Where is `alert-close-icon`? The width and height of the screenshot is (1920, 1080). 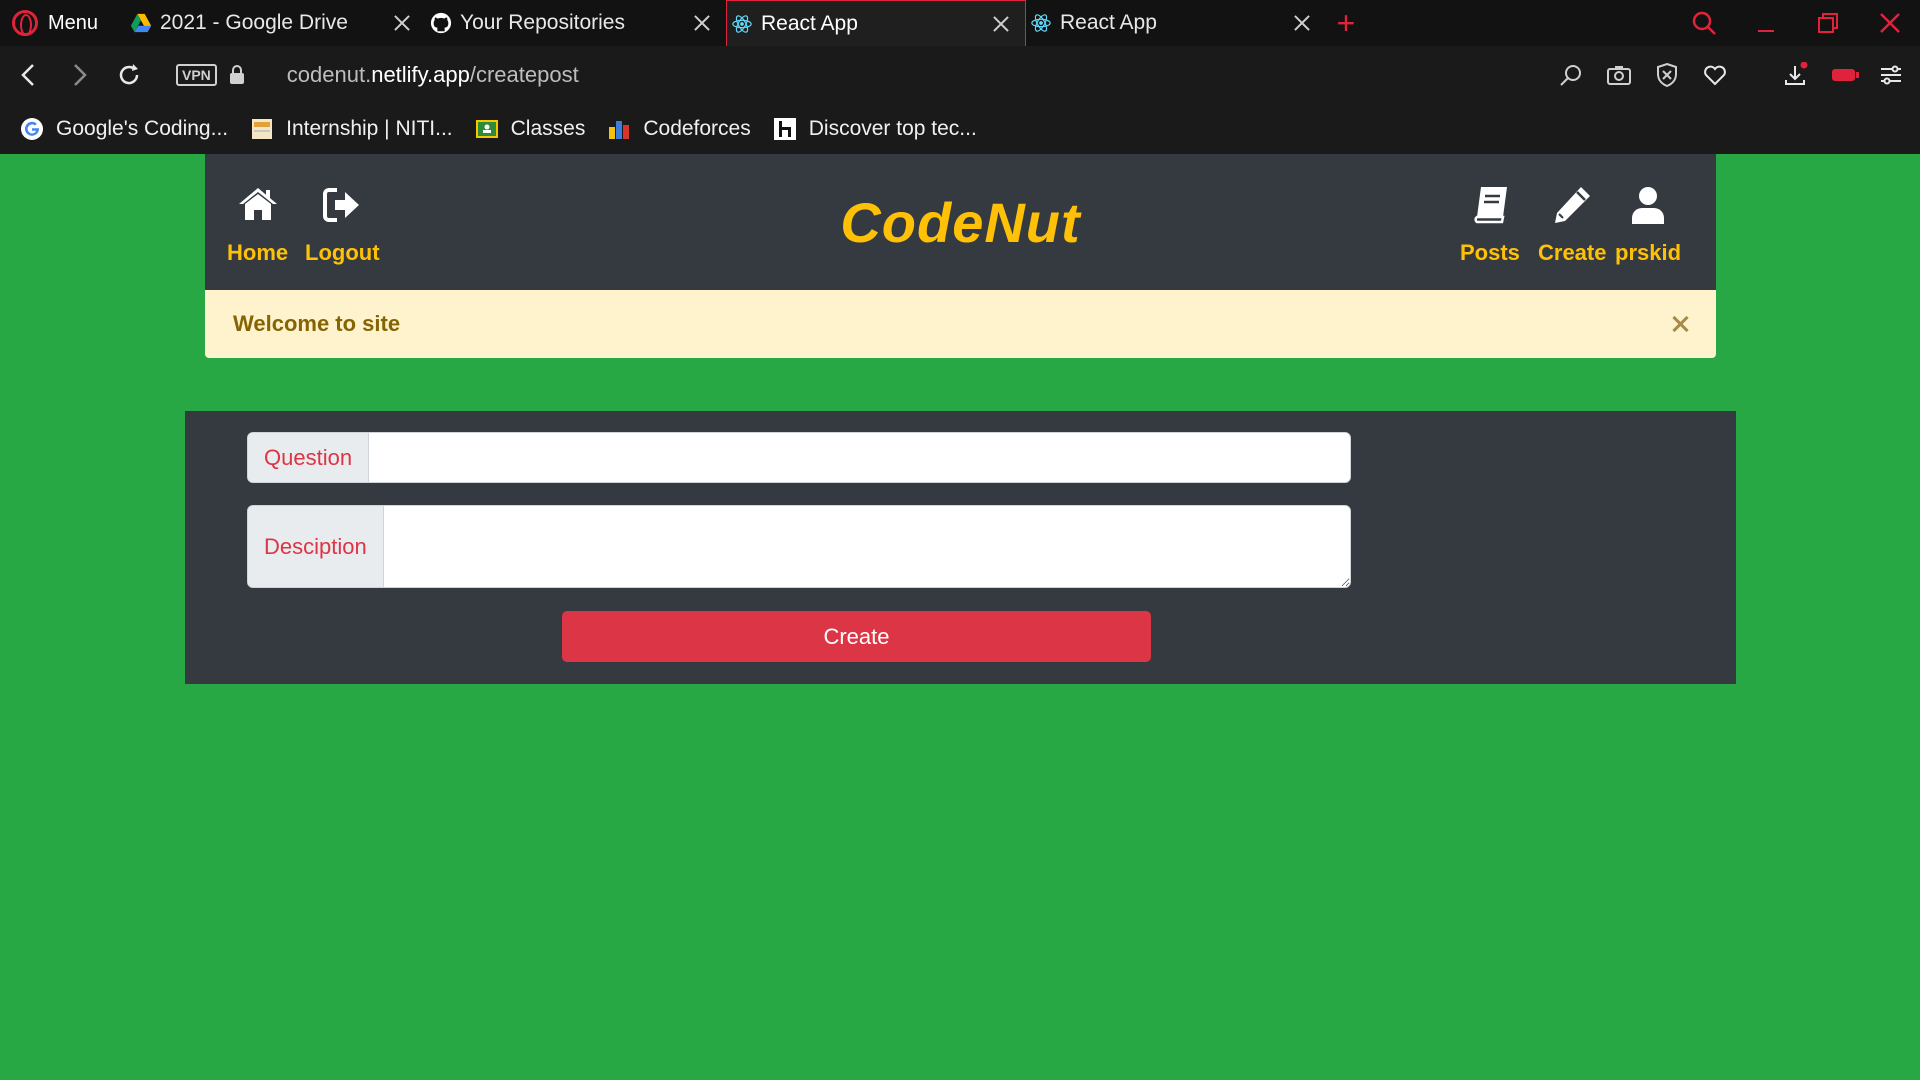
alert-close-icon is located at coordinates (1680, 324).